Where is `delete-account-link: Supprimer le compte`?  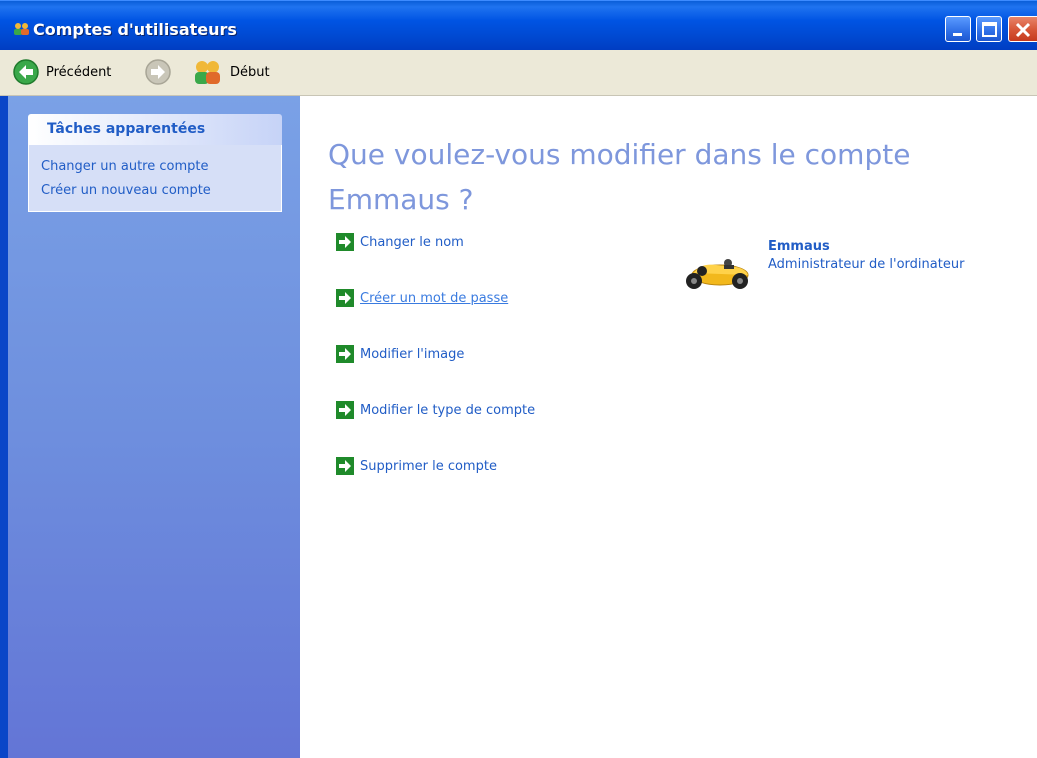 delete-account-link: Supprimer le compte is located at coordinates (416, 466).